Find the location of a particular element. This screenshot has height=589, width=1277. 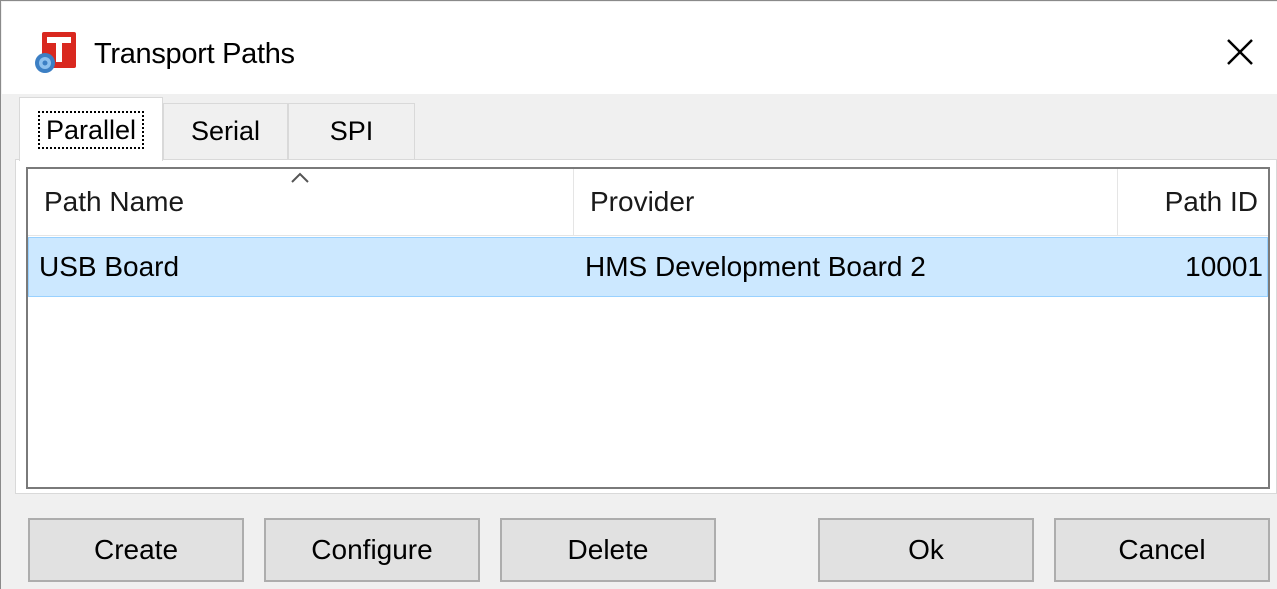

tab-serial: Serial is located at coordinates (225, 131).